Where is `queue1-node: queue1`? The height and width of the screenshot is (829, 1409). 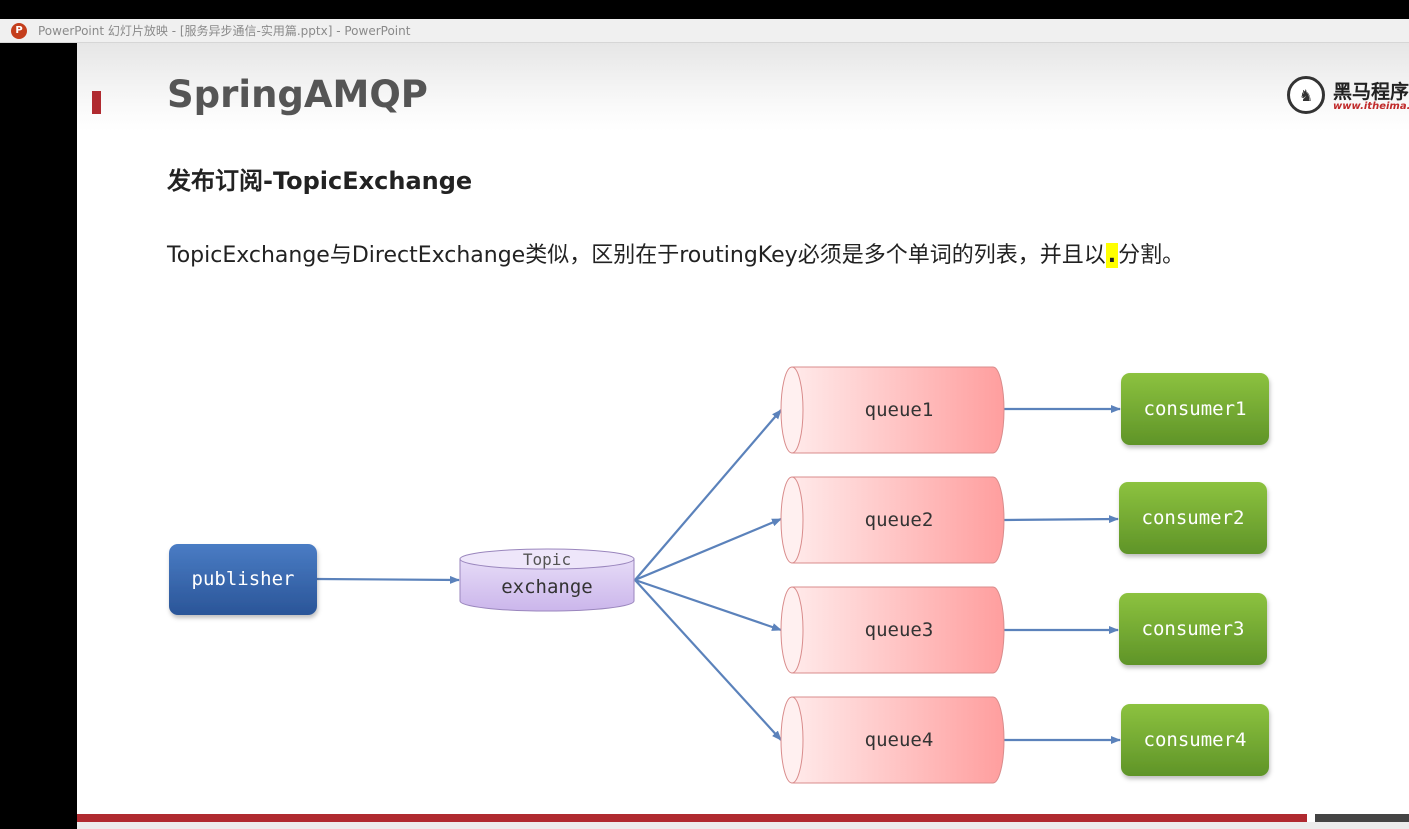
queue1-node: queue1 is located at coordinates (892, 410).